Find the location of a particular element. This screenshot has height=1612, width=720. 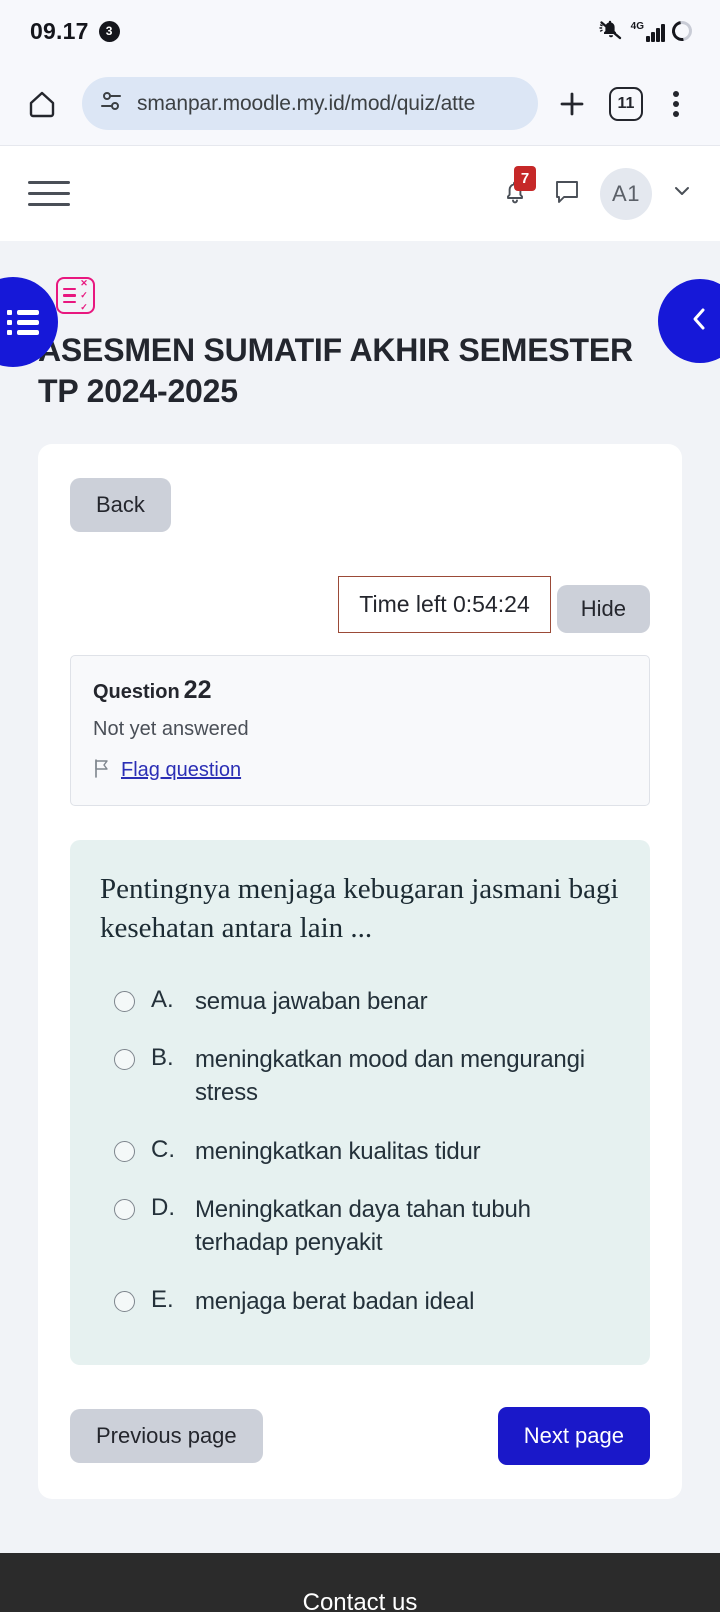

contact-us-link: Contact us is located at coordinates (360, 1600).